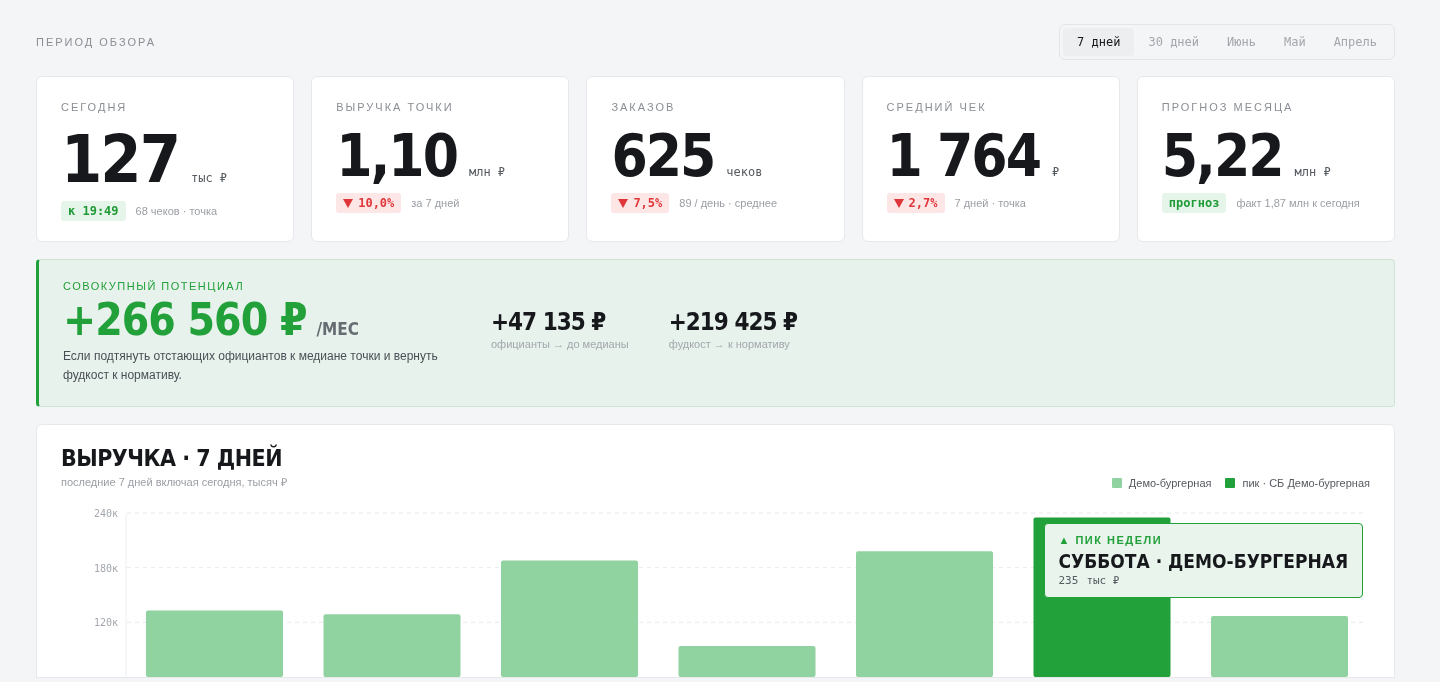  What do you see at coordinates (644, 107) in the screenshot?
I see `kpi-title: ЗАКАЗОВ` at bounding box center [644, 107].